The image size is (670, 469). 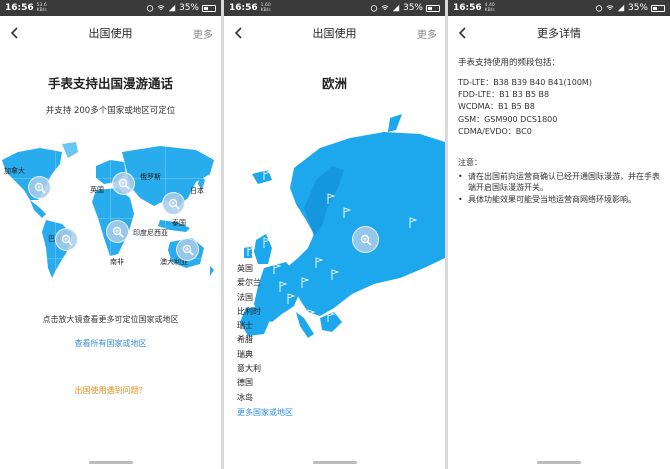 What do you see at coordinates (117, 262) in the screenshot?
I see `map-label-south-africa: 南非` at bounding box center [117, 262].